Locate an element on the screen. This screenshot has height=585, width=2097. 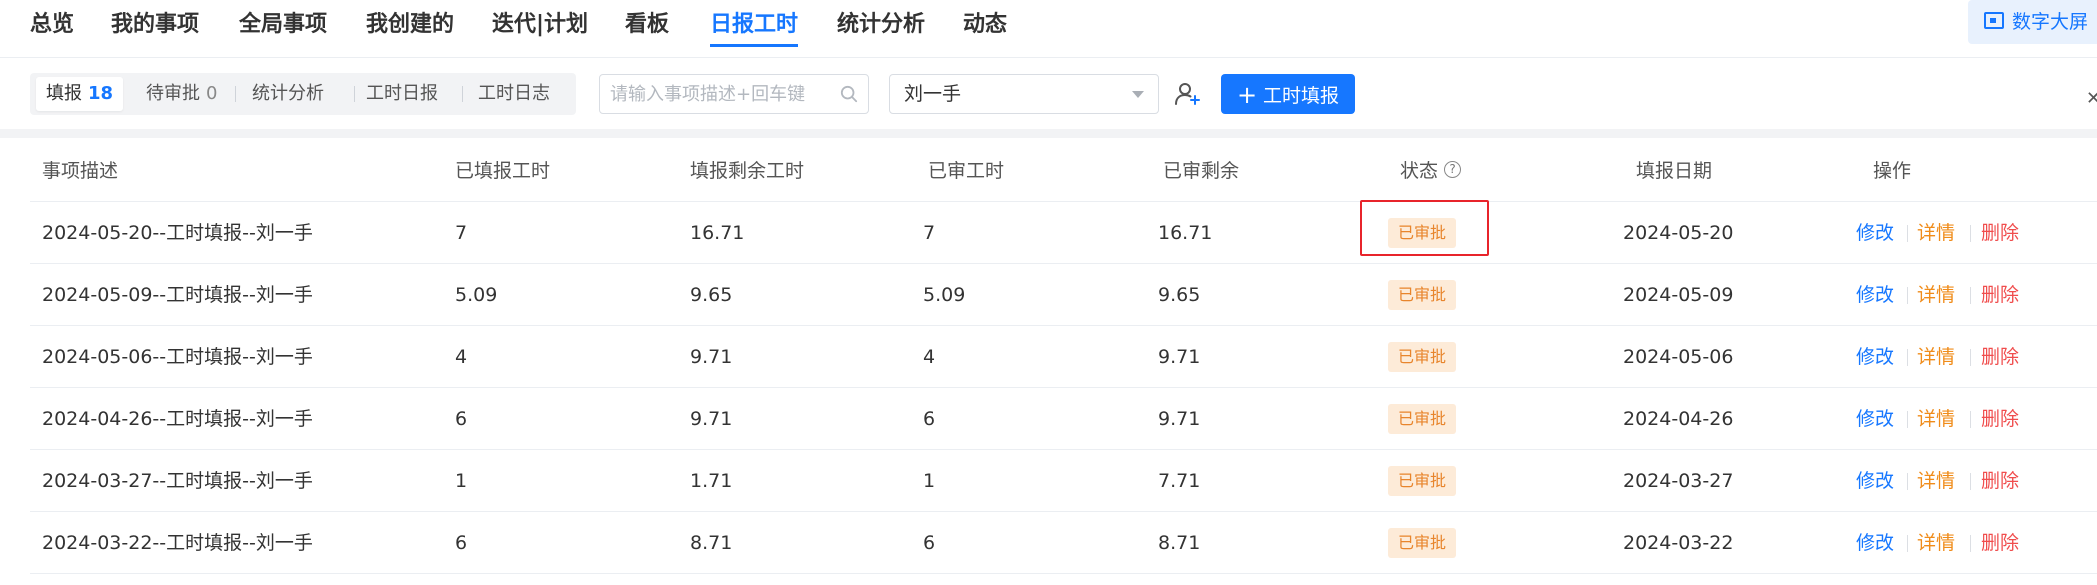
cell-remaining-hours: 16.71 is located at coordinates (717, 233).